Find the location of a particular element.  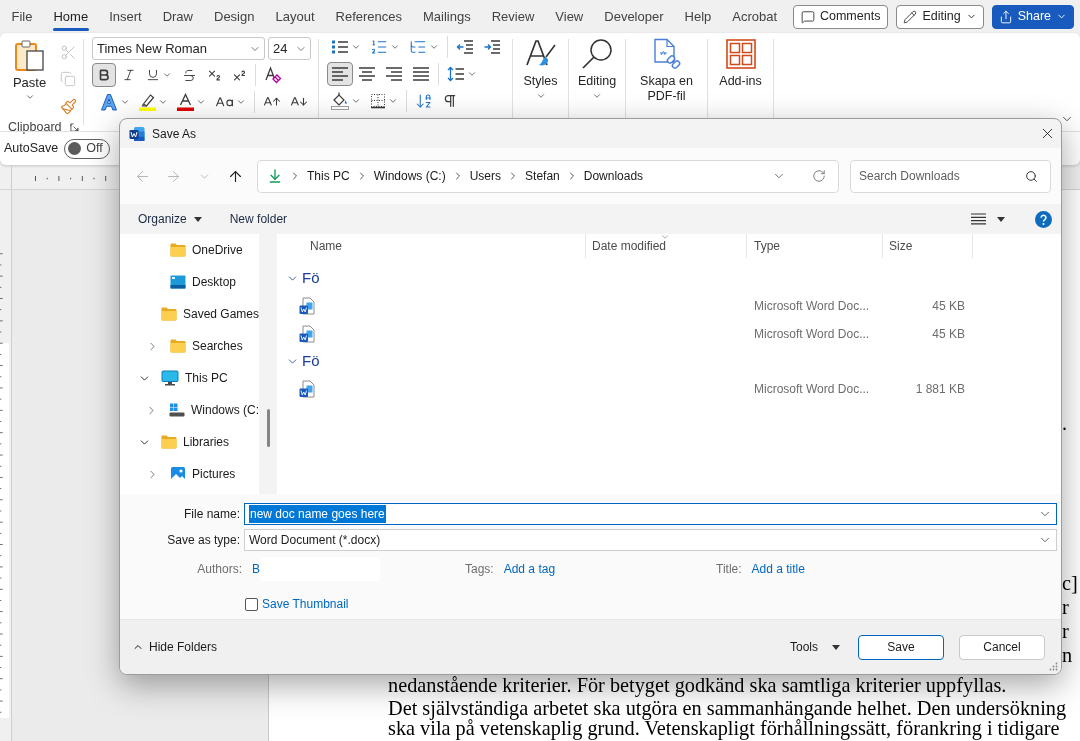

scrollbar-thumb is located at coordinates (268, 428).